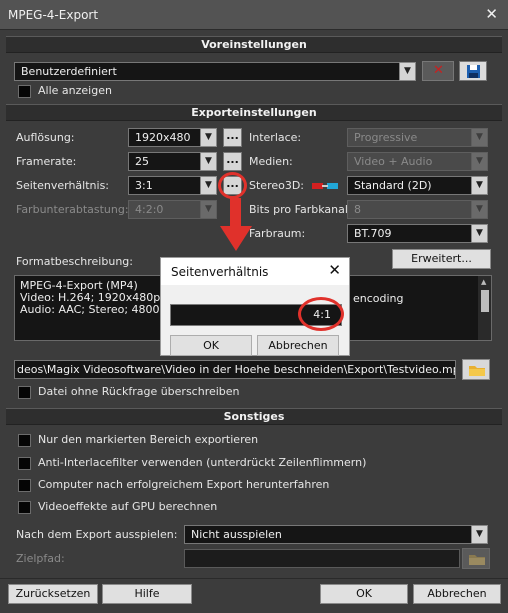 The height and width of the screenshot is (613, 508). Describe the element at coordinates (277, 185) in the screenshot. I see `stereo3d-label: Stereo3D:` at that location.